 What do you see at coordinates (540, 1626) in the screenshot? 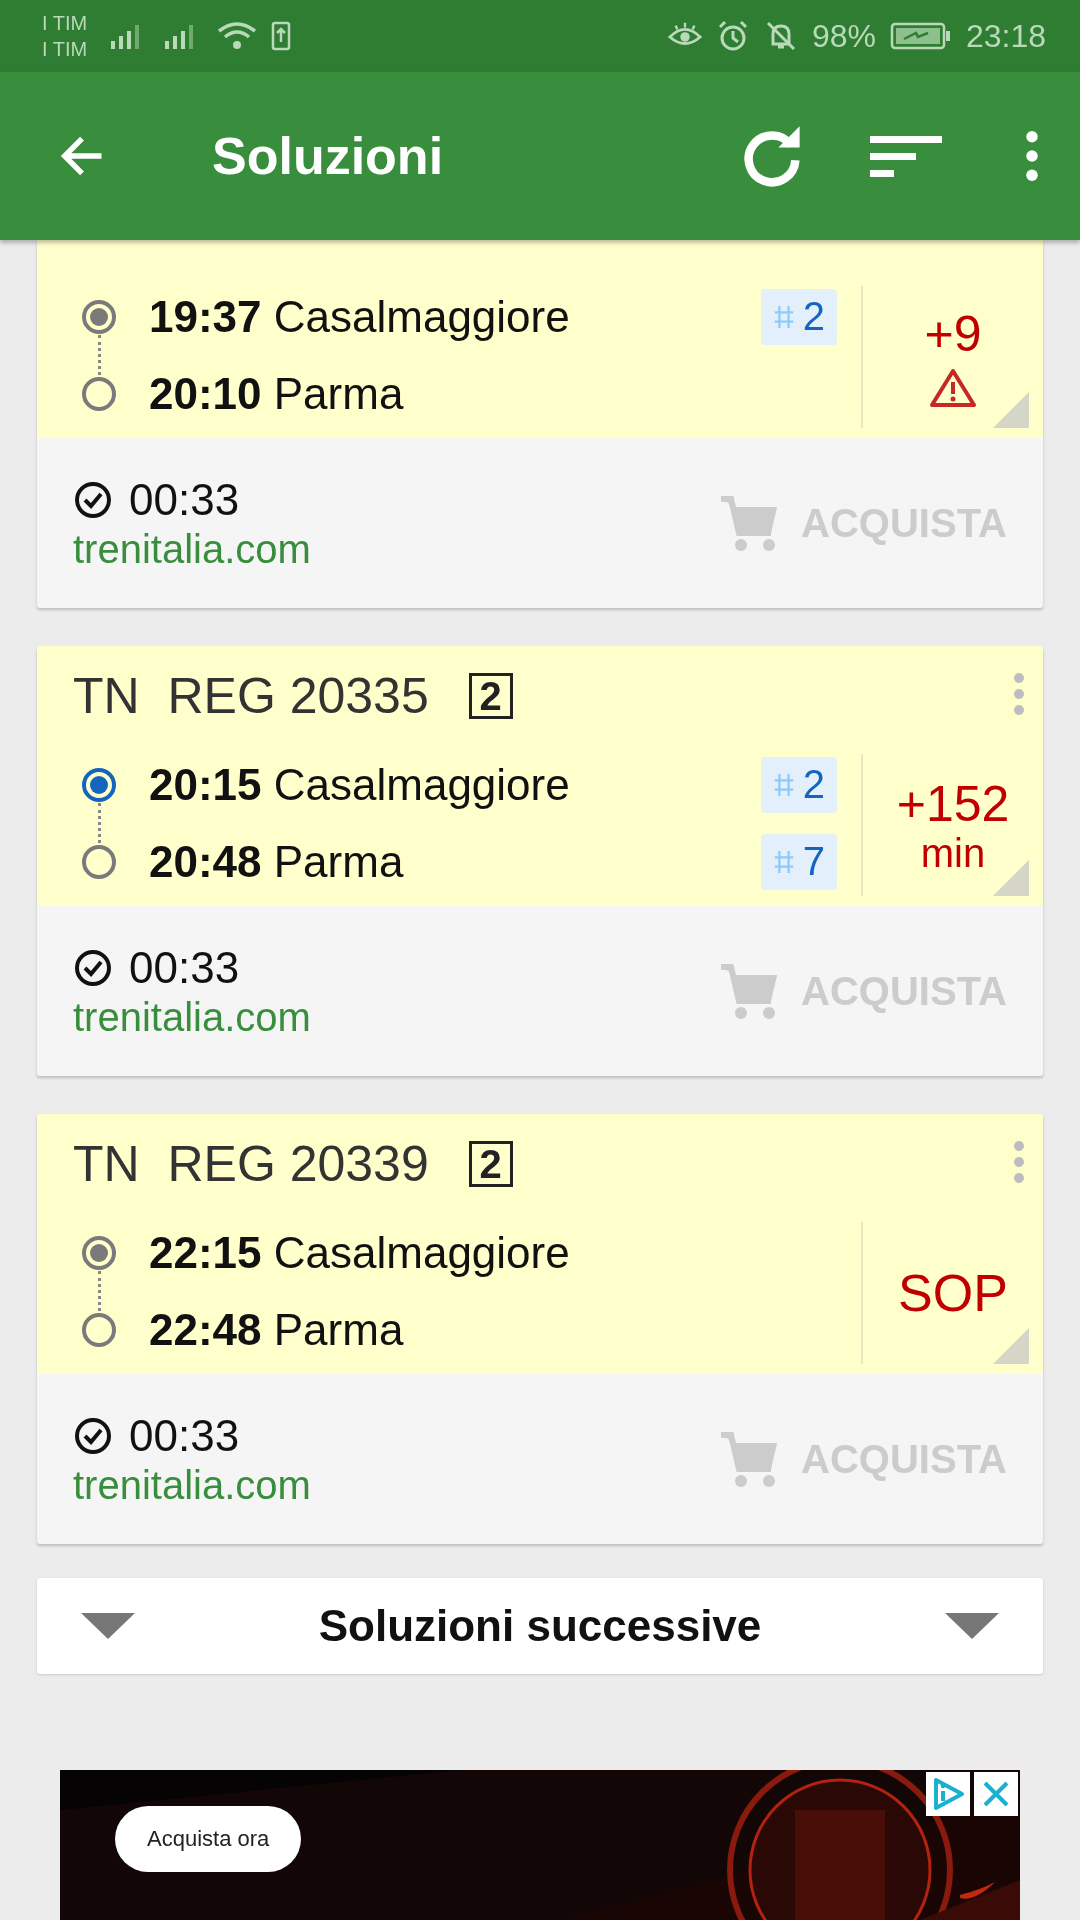
I see `next-solutions-button: Soluzioni successive` at bounding box center [540, 1626].